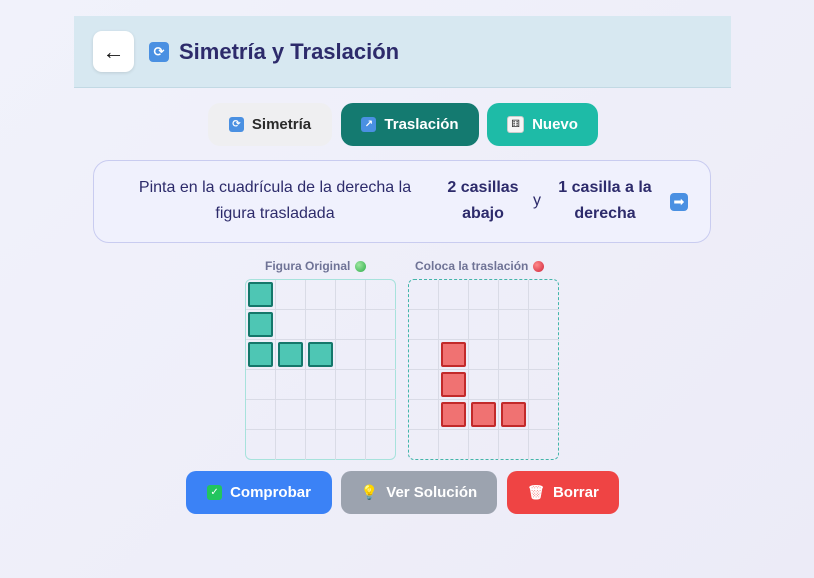 Image resolution: width=814 pixels, height=578 pixels. What do you see at coordinates (575, 492) in the screenshot?
I see `clear-label: Borrar` at bounding box center [575, 492].